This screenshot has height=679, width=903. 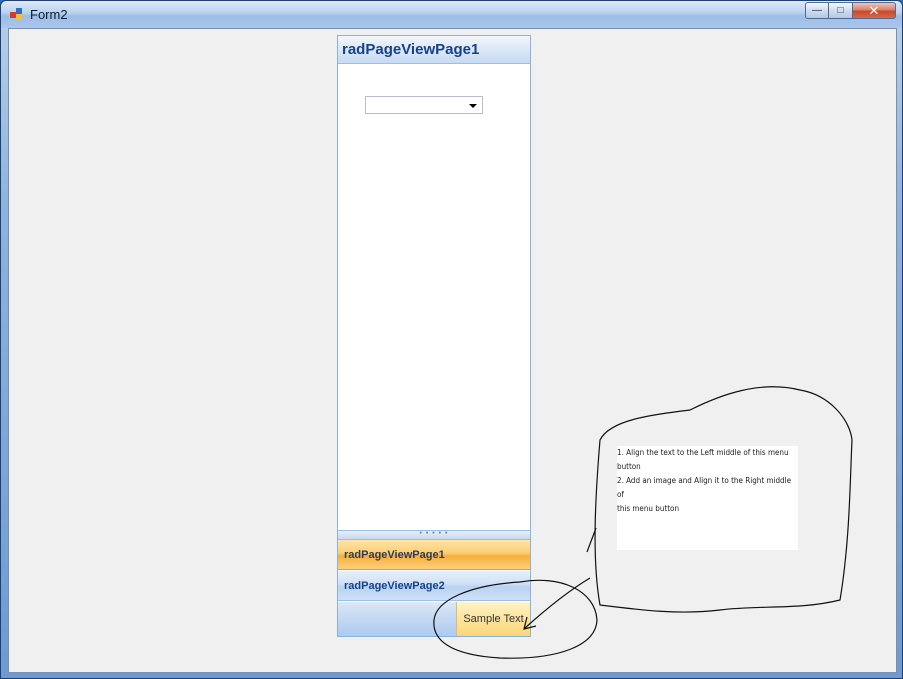 I want to click on caption-buttons: — □ ✕, so click(x=850, y=10).